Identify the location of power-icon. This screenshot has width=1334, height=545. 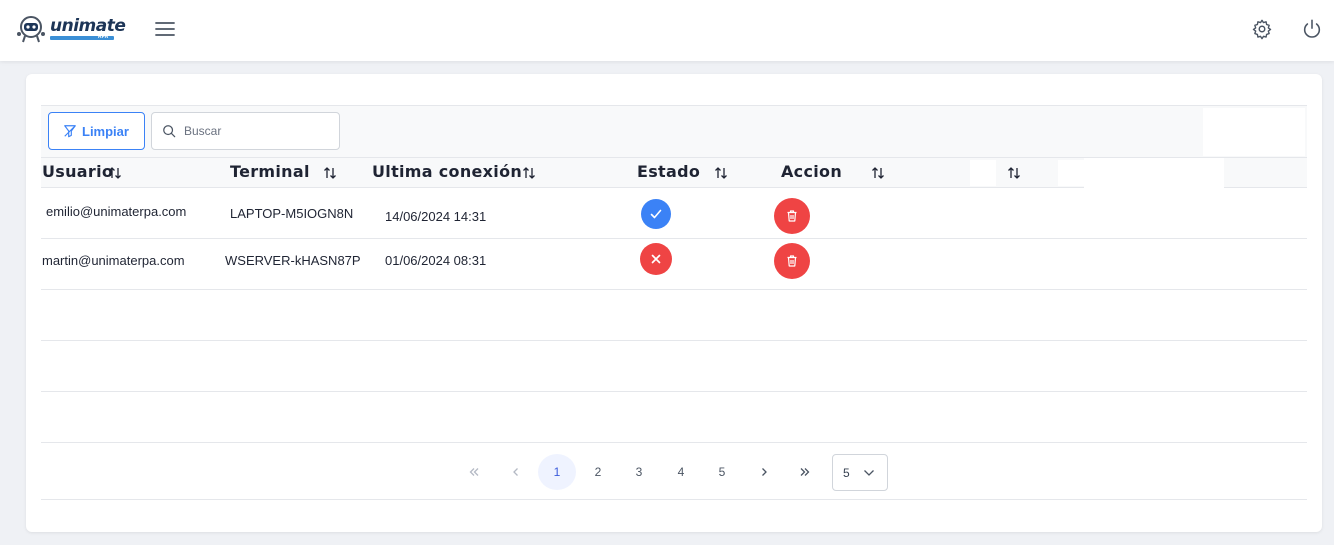
(1312, 28).